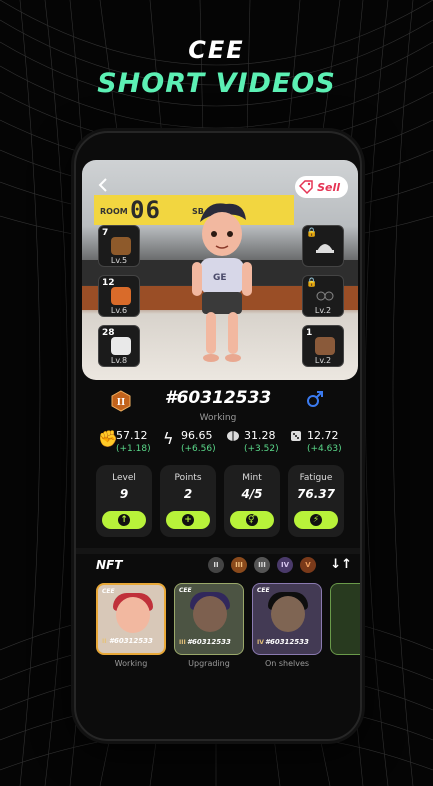  Describe the element at coordinates (341, 564) in the screenshot. I see `sort-icon: ↓↑` at that location.